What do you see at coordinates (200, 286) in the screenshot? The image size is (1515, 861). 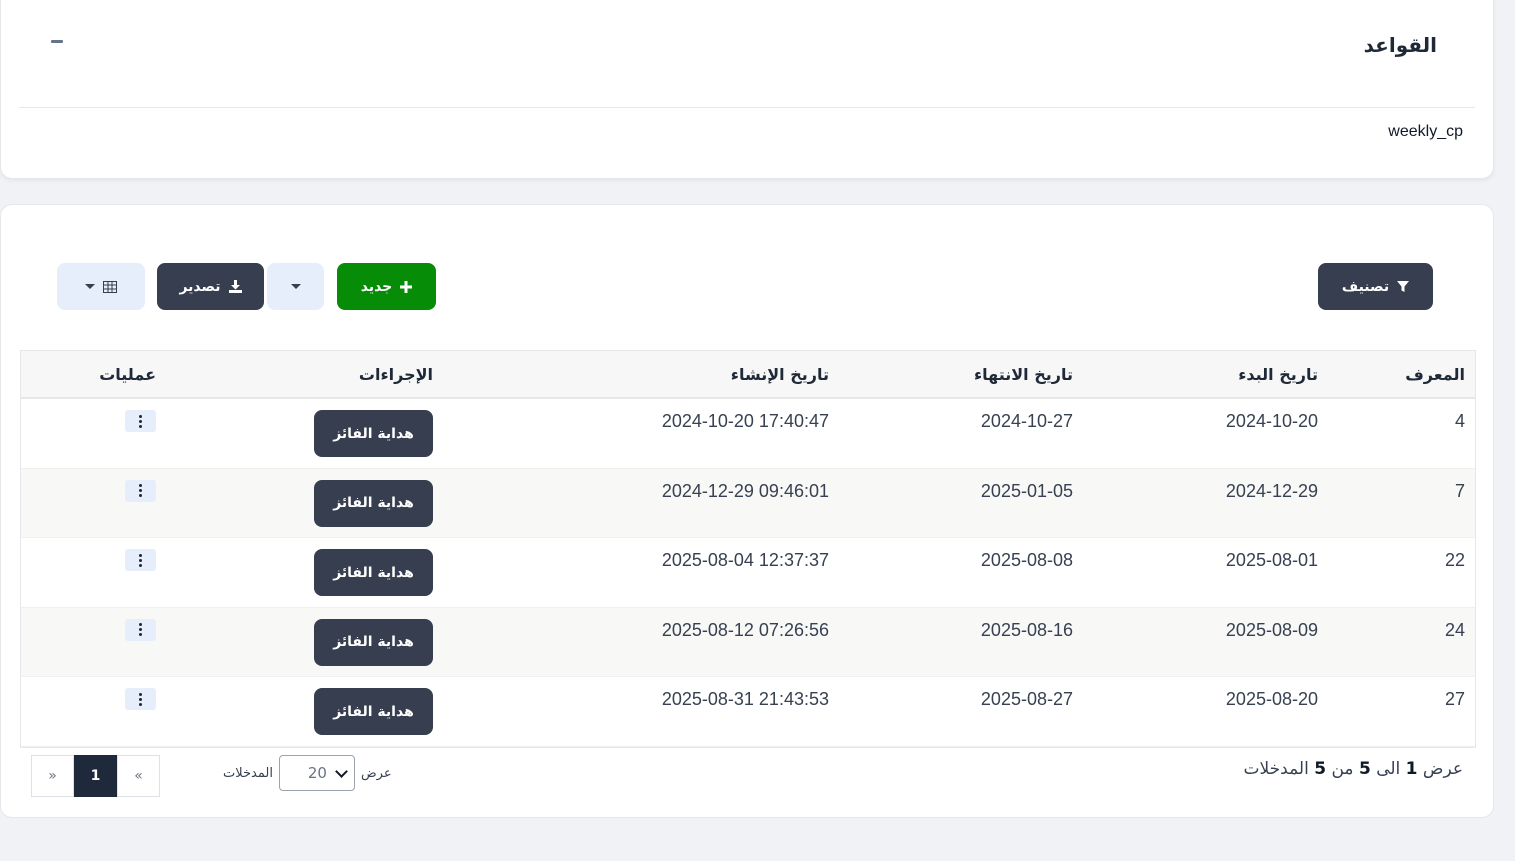 I see `export-button-label: تصدير` at bounding box center [200, 286].